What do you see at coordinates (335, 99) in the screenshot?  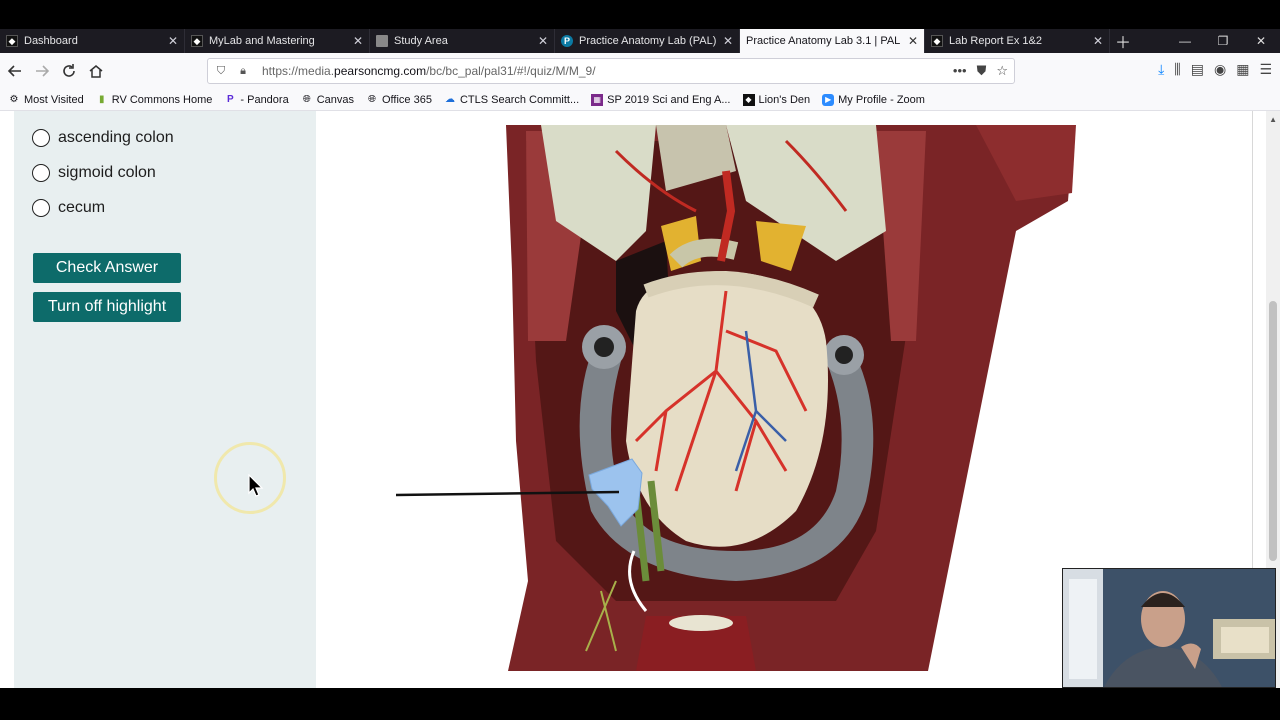 I see `bookmark-label: Canvas` at bounding box center [335, 99].